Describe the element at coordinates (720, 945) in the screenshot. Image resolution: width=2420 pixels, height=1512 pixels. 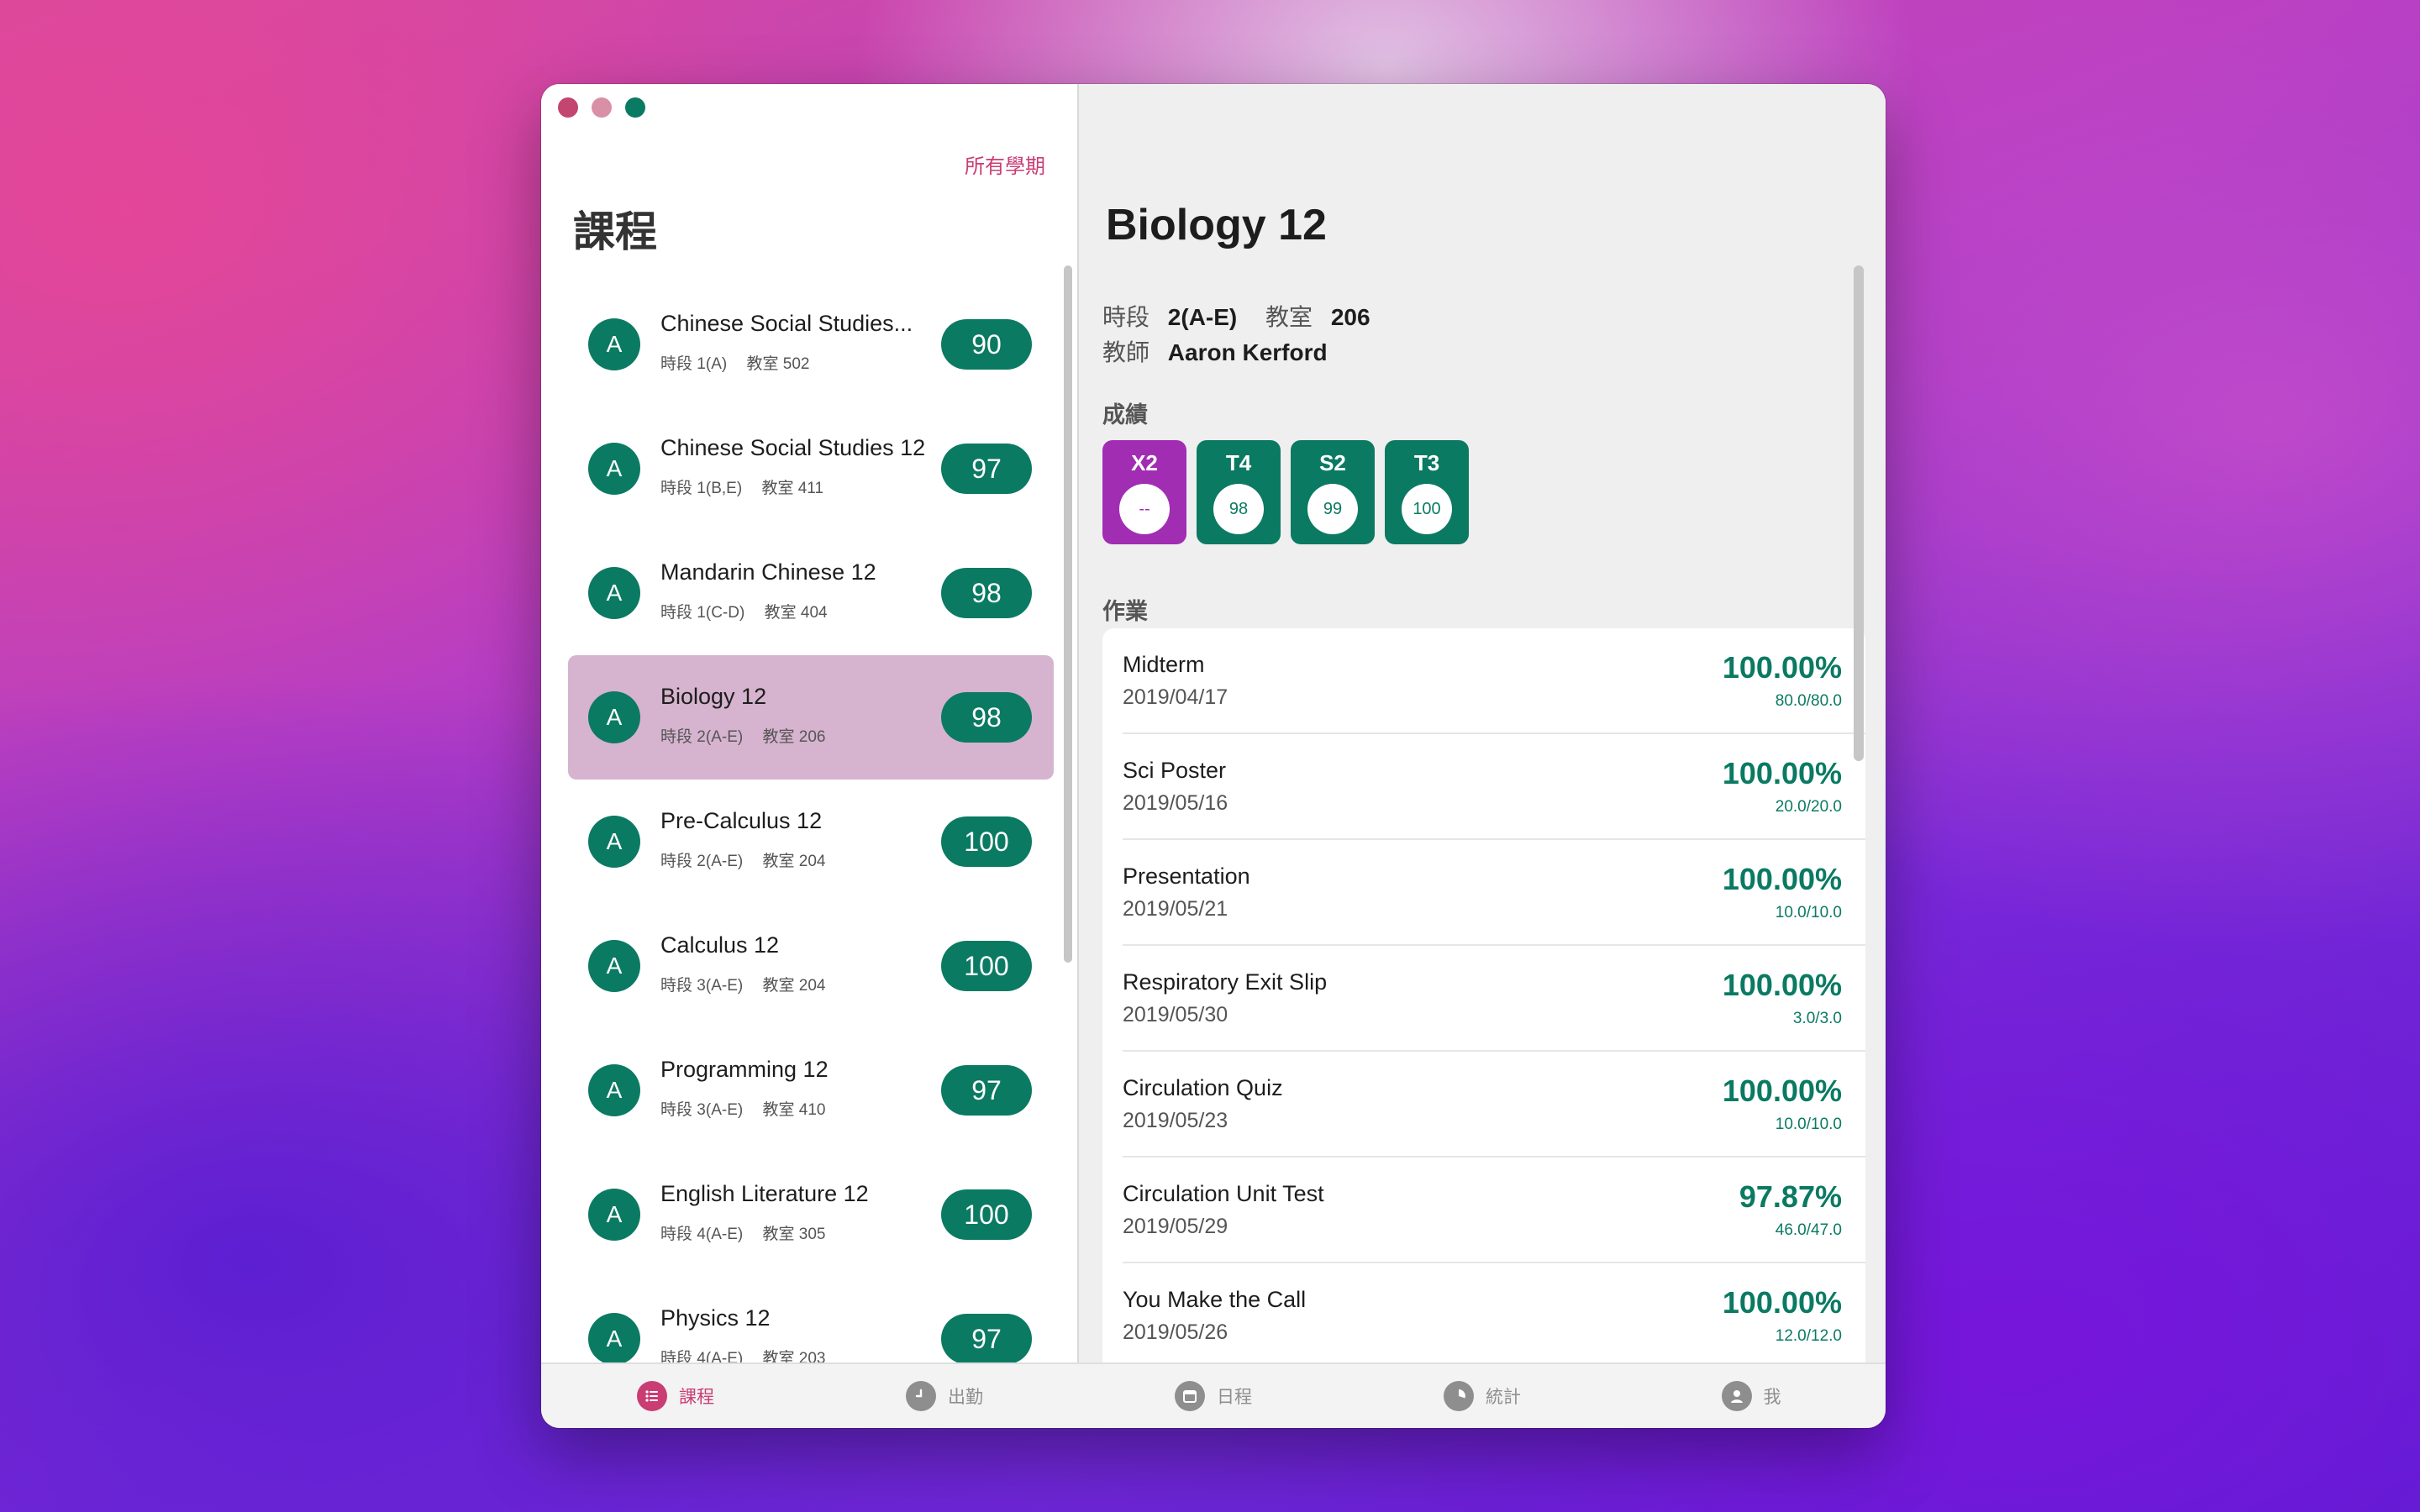
I see `course-name: Calculus 12` at that location.